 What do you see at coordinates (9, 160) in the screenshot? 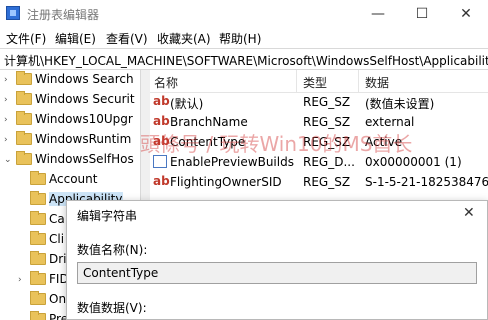
I see `collapse-arrow-icon: ⌄` at bounding box center [9, 160].